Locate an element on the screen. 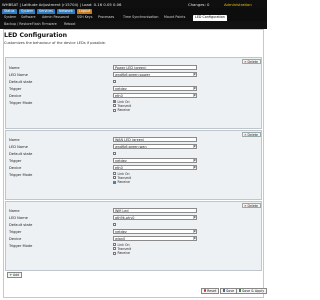  led-name-value: wndfb6:green:wan is located at coordinates (131, 146).